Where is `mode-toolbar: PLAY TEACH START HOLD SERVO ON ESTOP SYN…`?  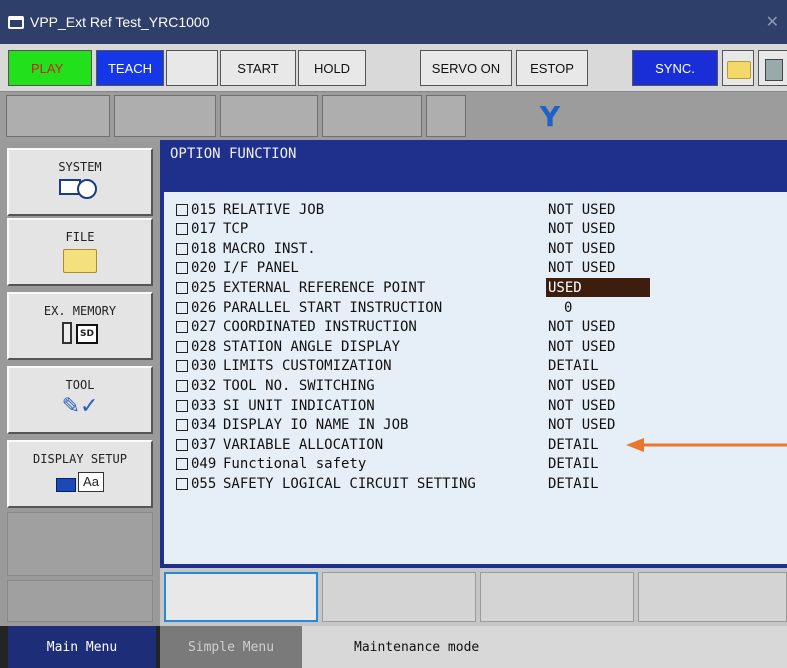 mode-toolbar: PLAY TEACH START HOLD SERVO ON ESTOP SYN… is located at coordinates (393, 68).